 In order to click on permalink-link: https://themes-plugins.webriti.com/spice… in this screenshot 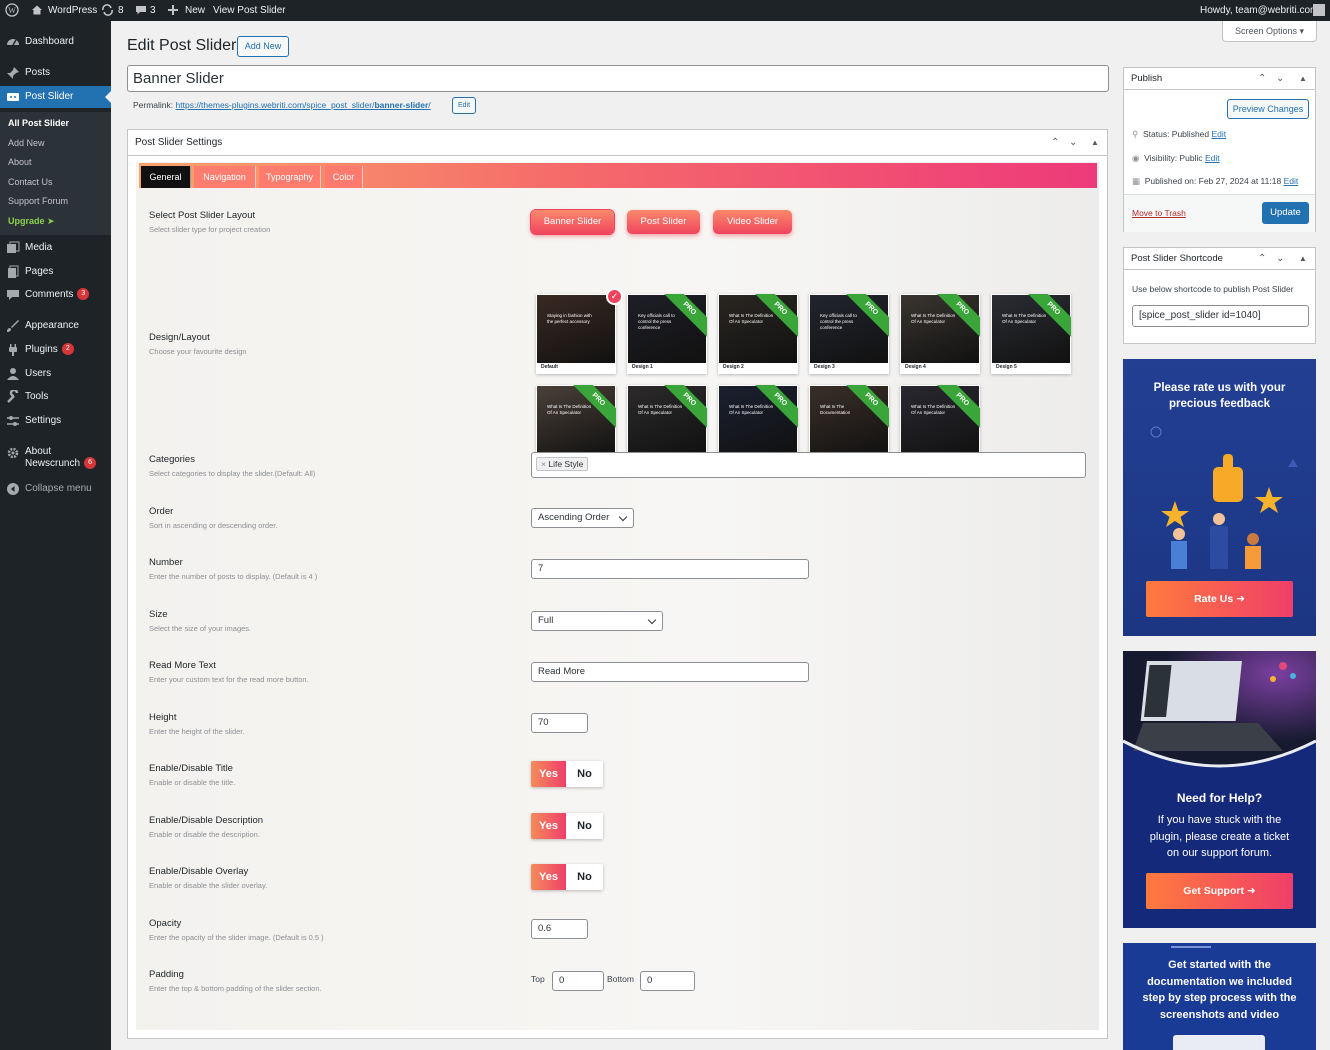, I will do `click(303, 105)`.